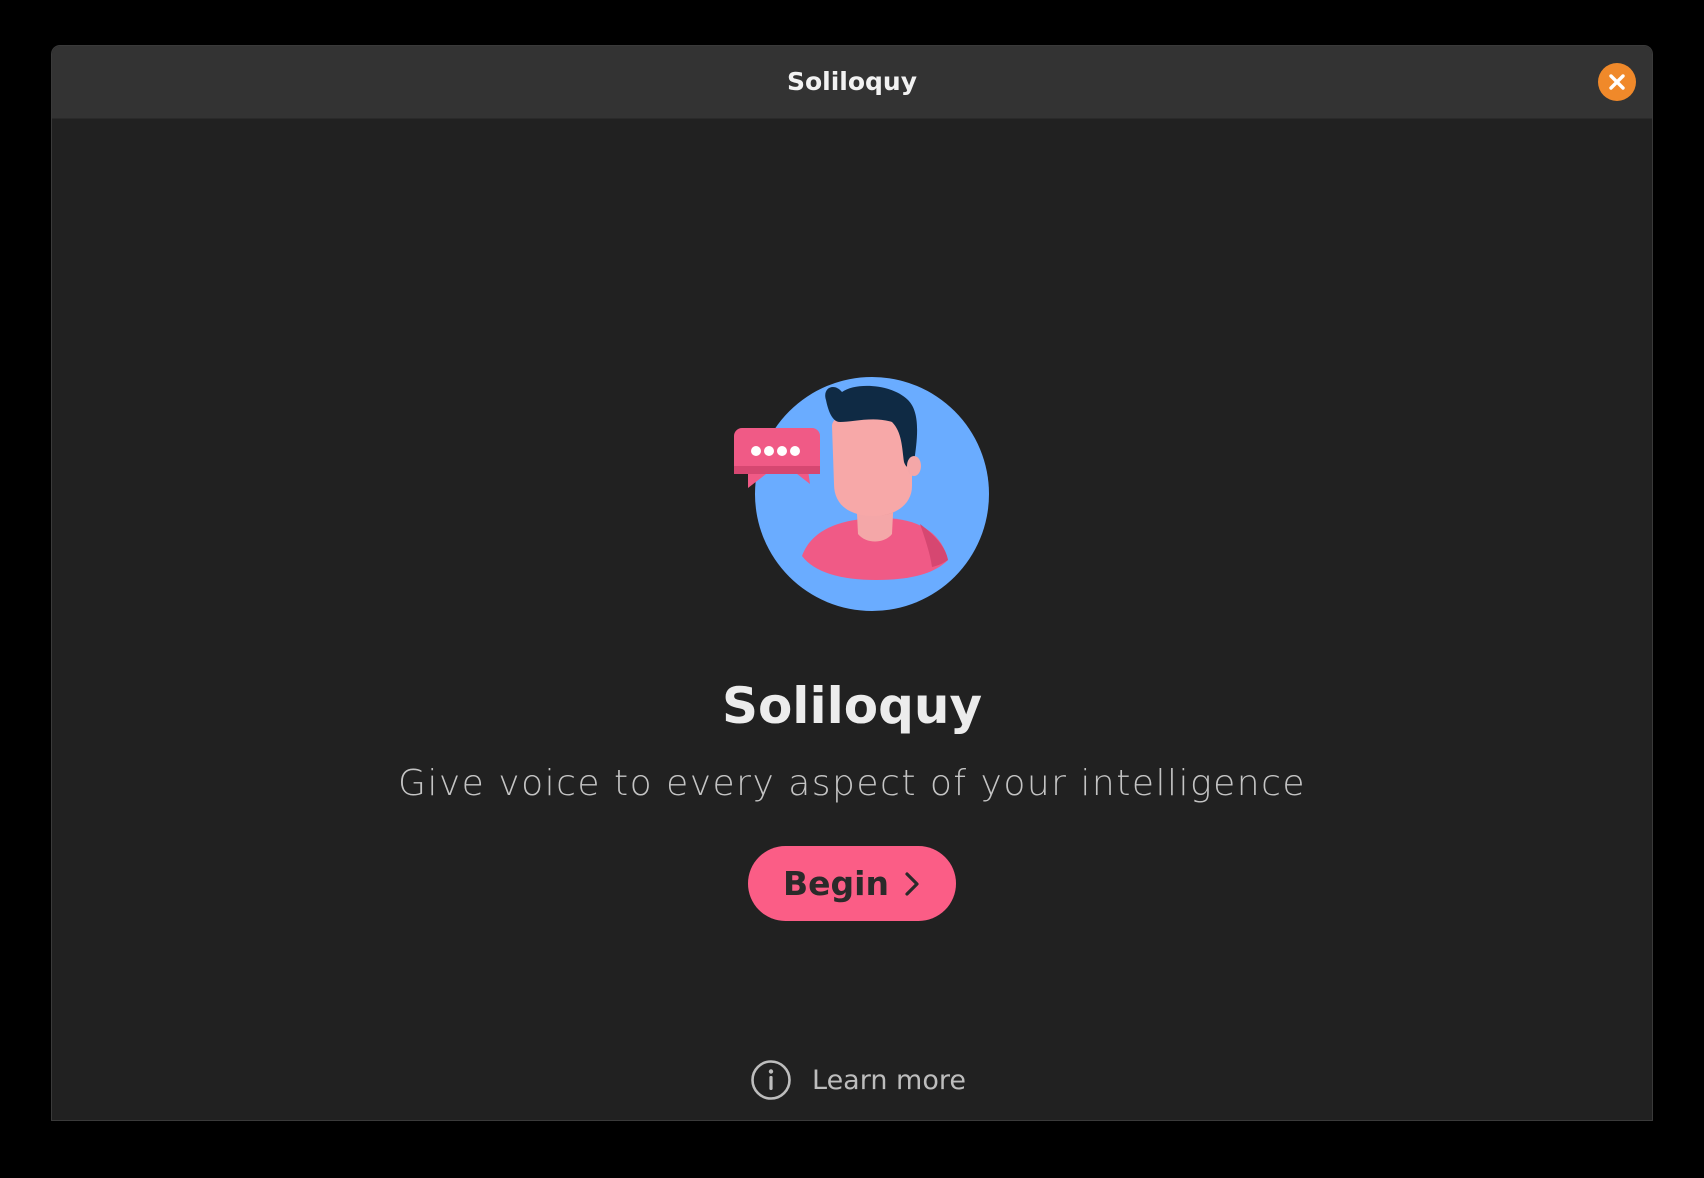 Image resolution: width=1704 pixels, height=1178 pixels. I want to click on close-icon, so click(1617, 82).